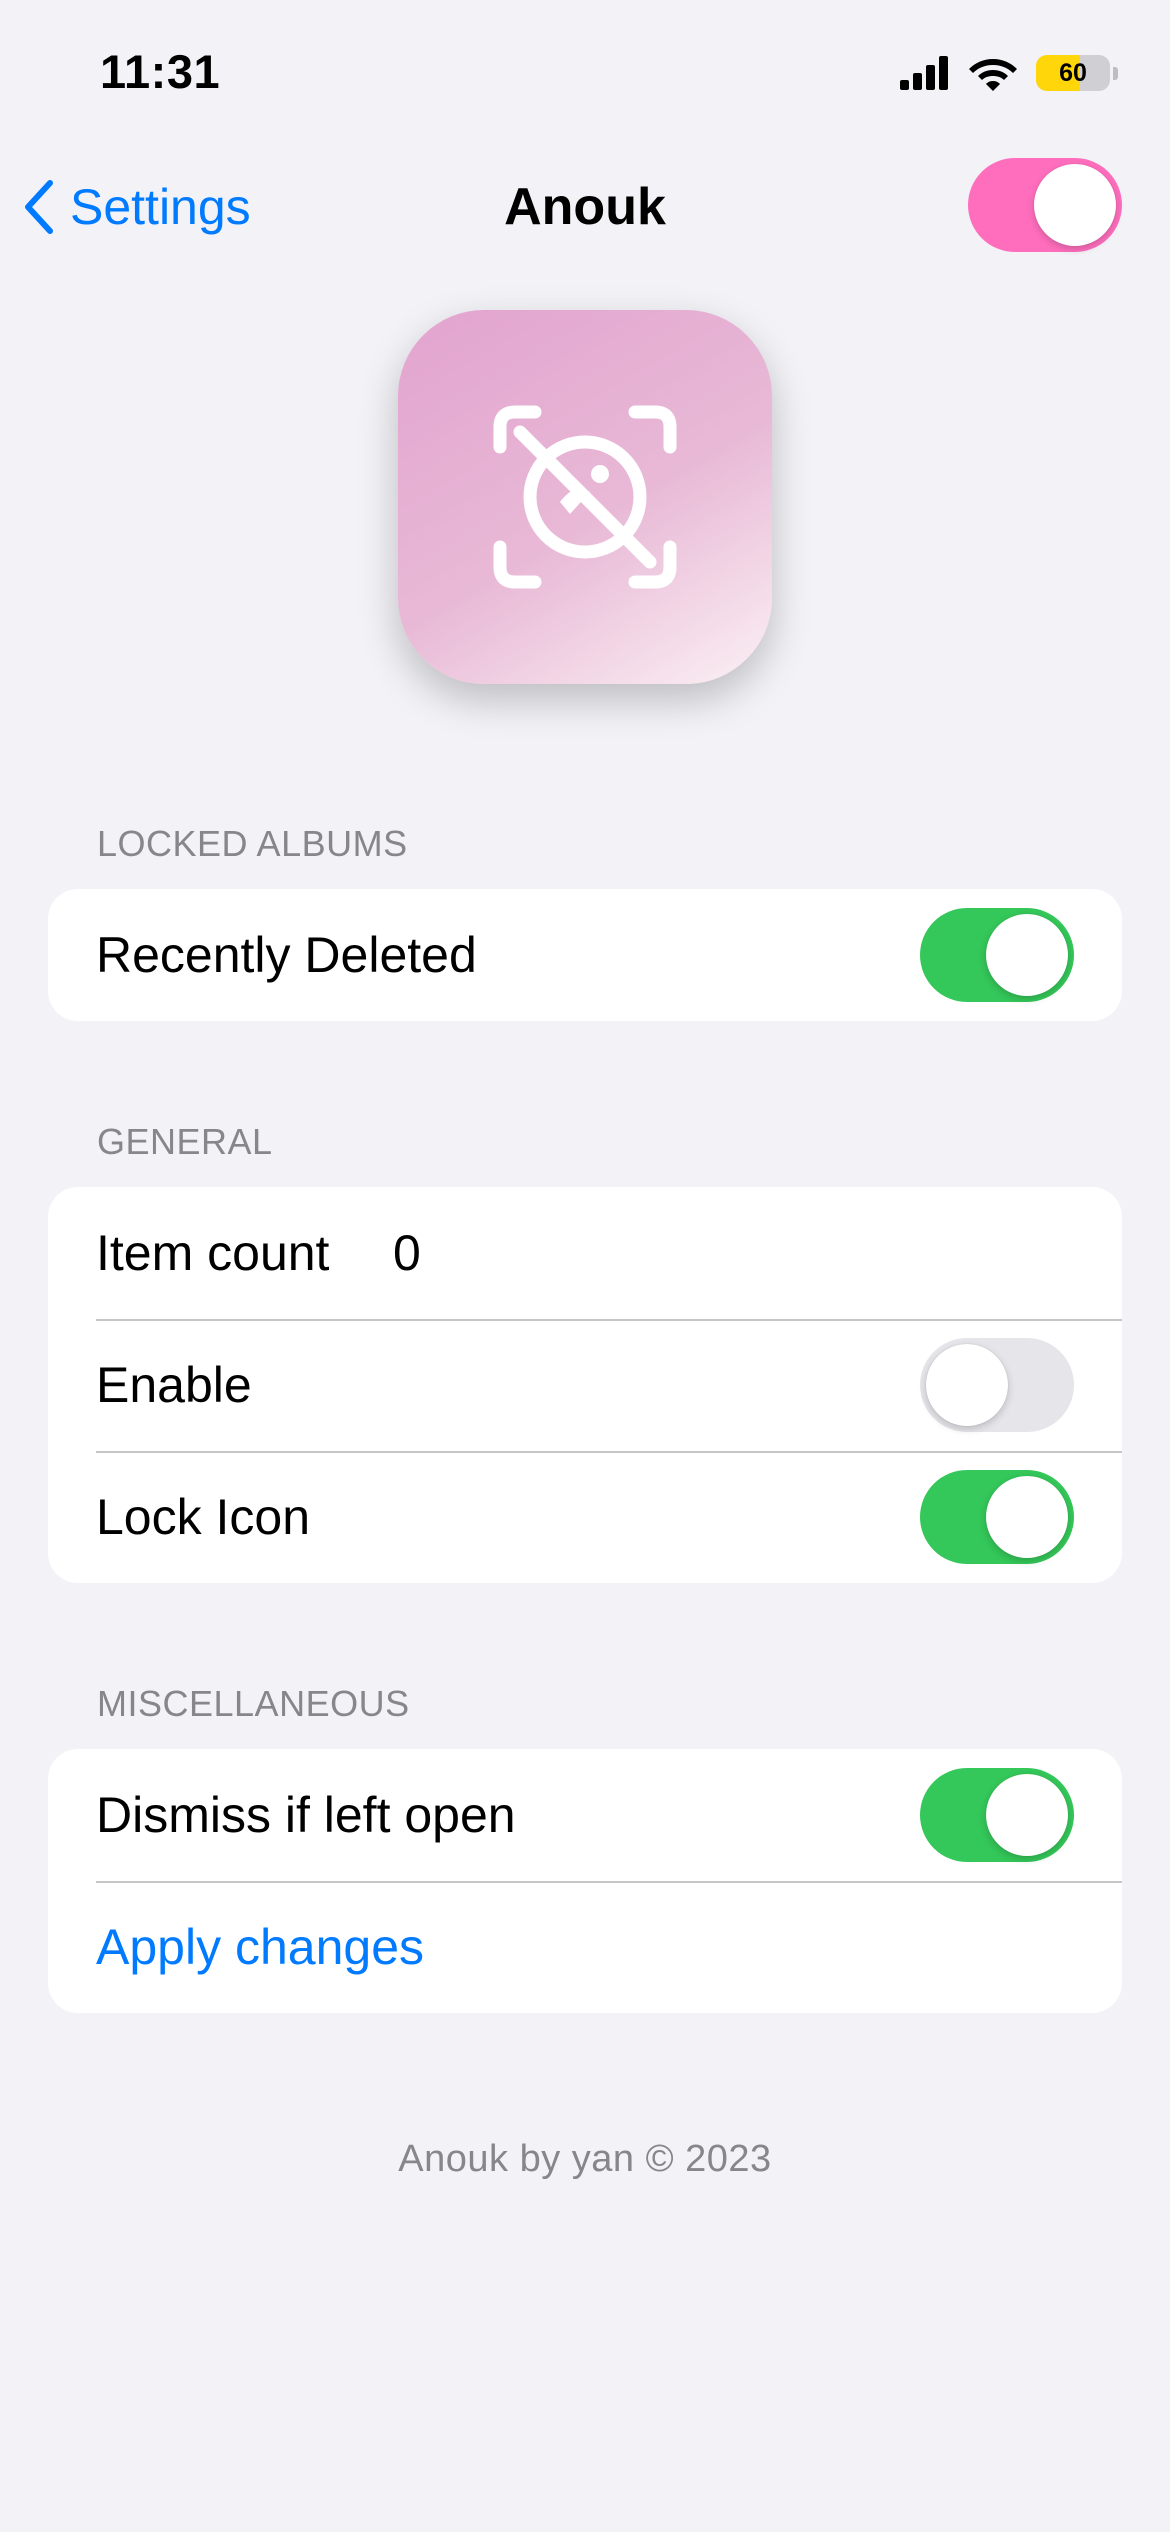 The width and height of the screenshot is (1170, 2532). What do you see at coordinates (252, 843) in the screenshot?
I see `section-header-locked-albums: LOCKED ALBUMS` at bounding box center [252, 843].